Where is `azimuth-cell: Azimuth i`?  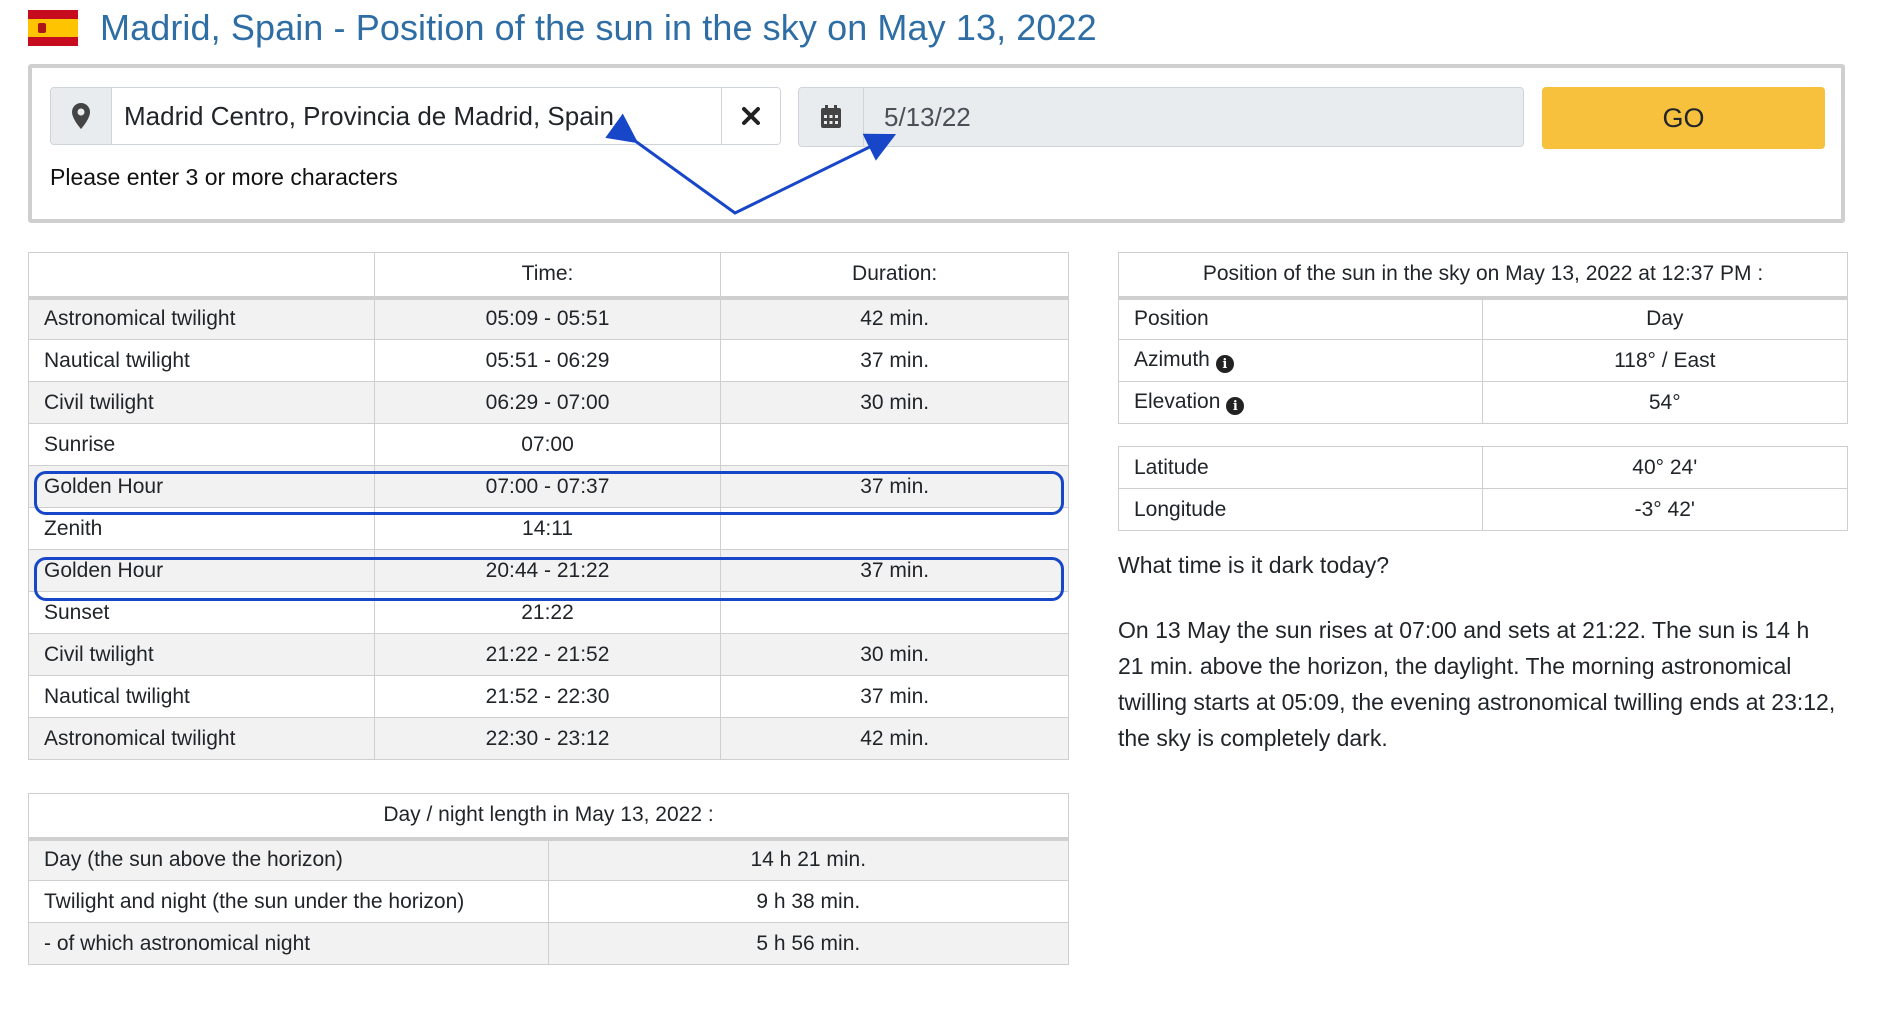
azimuth-cell: Azimuth i is located at coordinates (1300, 360).